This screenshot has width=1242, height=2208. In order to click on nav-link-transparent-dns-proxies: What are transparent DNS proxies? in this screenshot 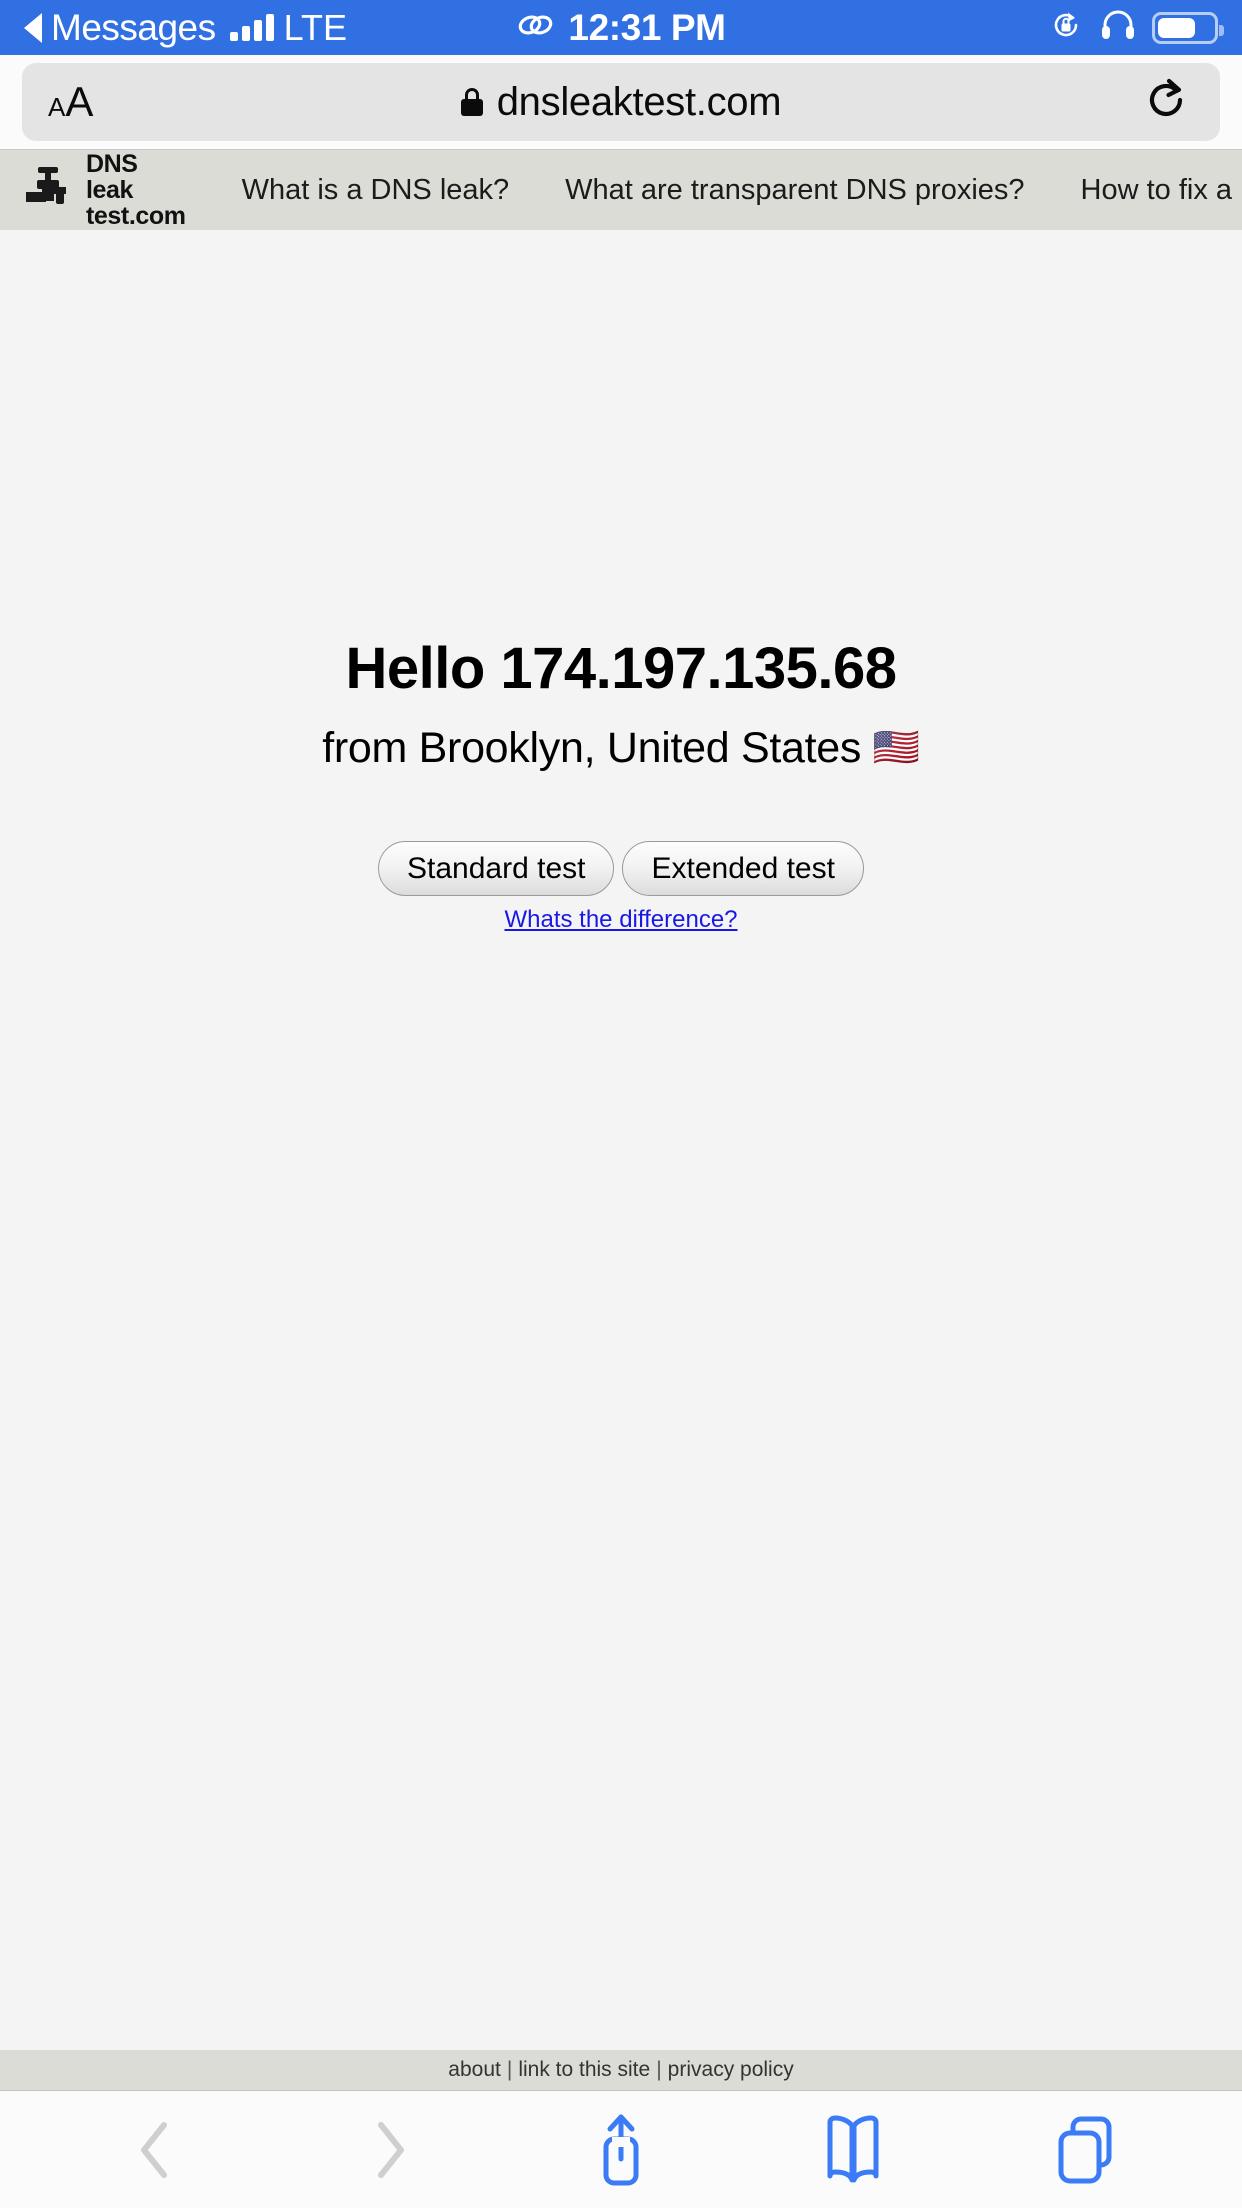, I will do `click(794, 190)`.